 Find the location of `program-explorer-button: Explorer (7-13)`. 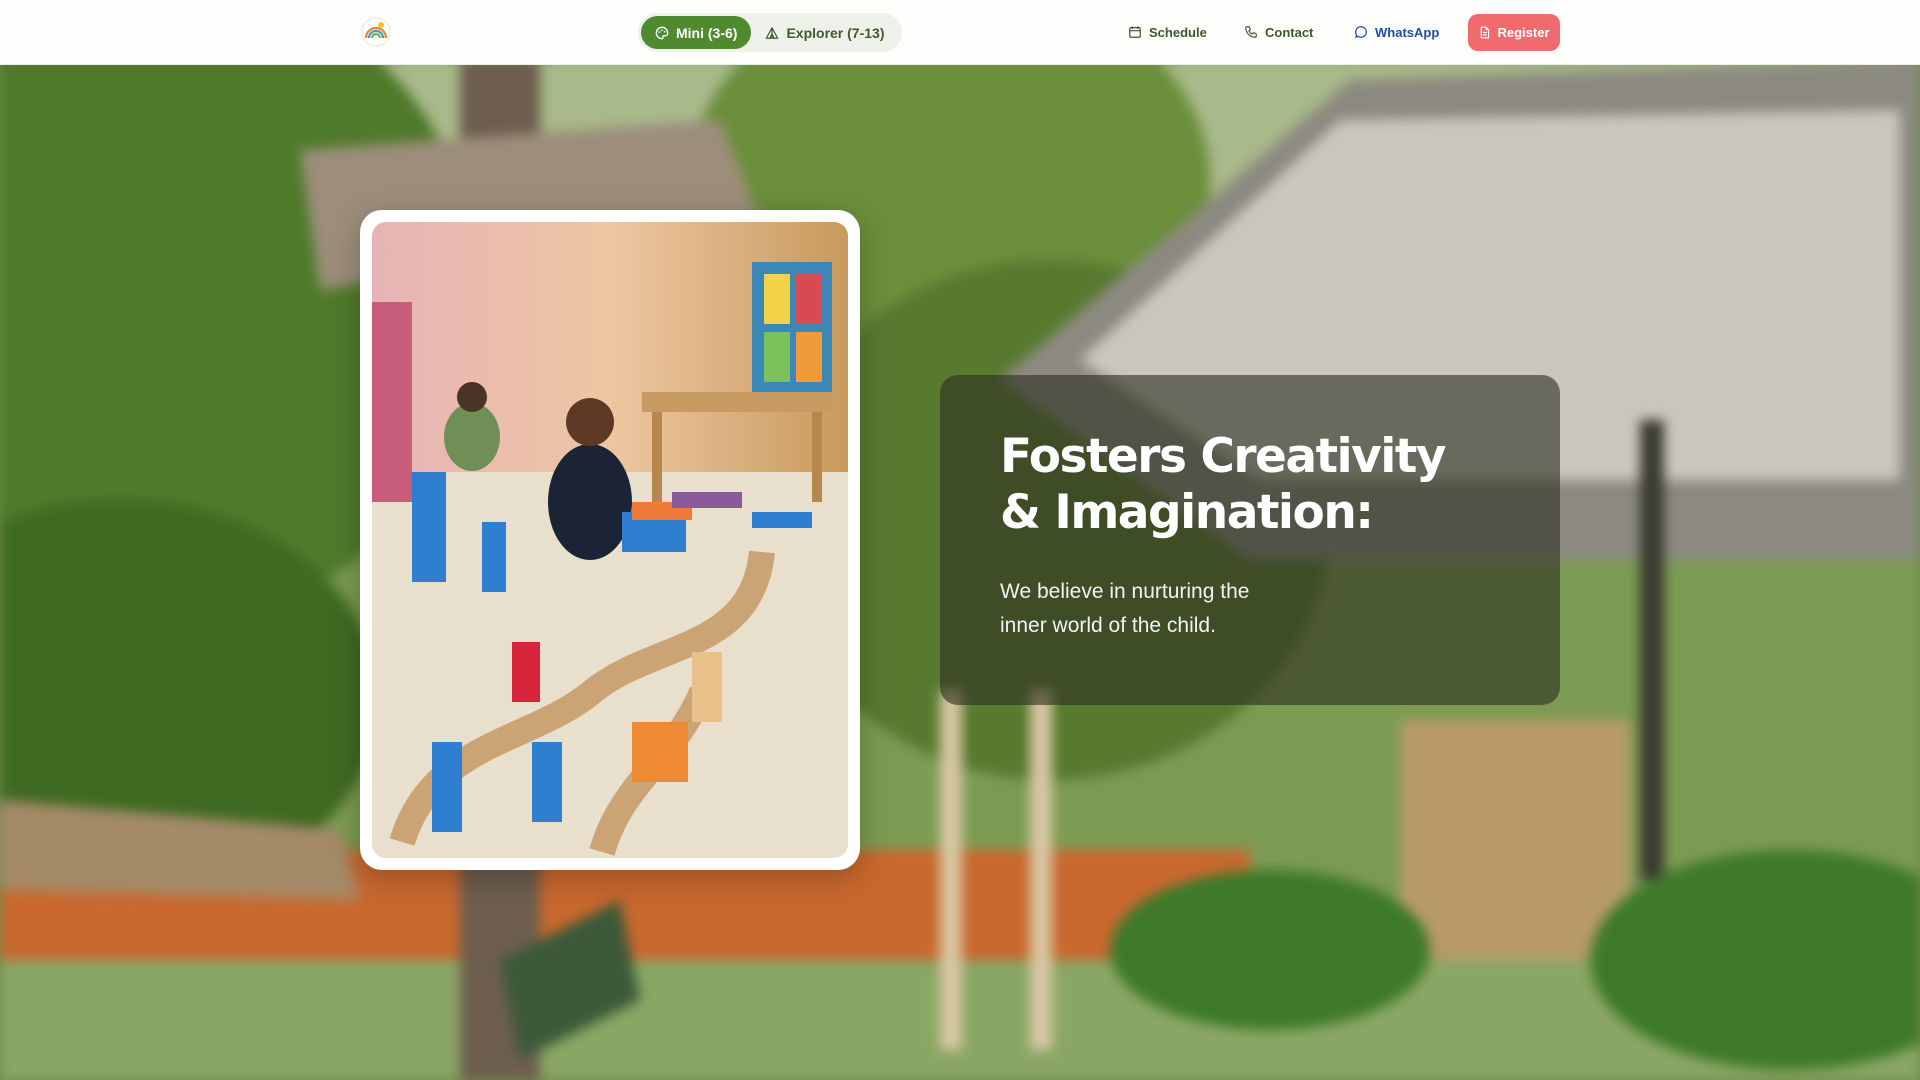

program-explorer-button: Explorer (7-13) is located at coordinates (824, 32).